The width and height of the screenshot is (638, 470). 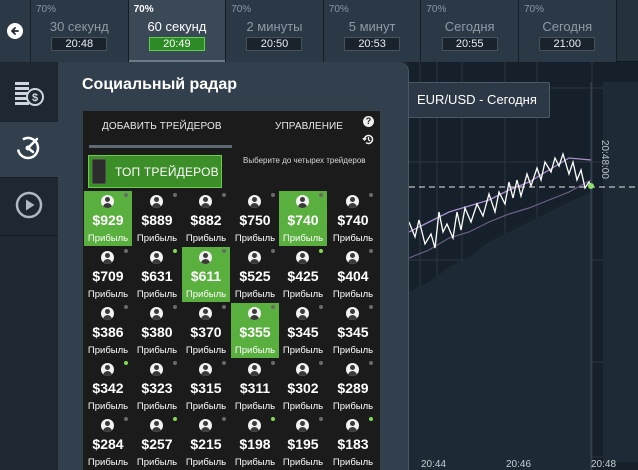 What do you see at coordinates (255, 330) in the screenshot?
I see `trader-card: $355 Прибыль` at bounding box center [255, 330].